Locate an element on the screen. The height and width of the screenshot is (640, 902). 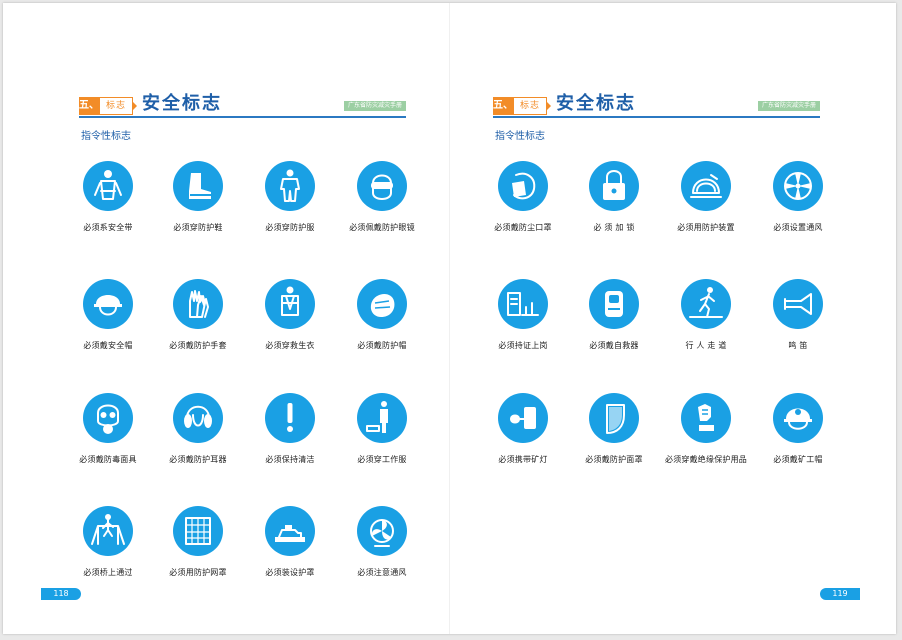
sign-item: 必须戴自救器 is located at coordinates (614, 315).